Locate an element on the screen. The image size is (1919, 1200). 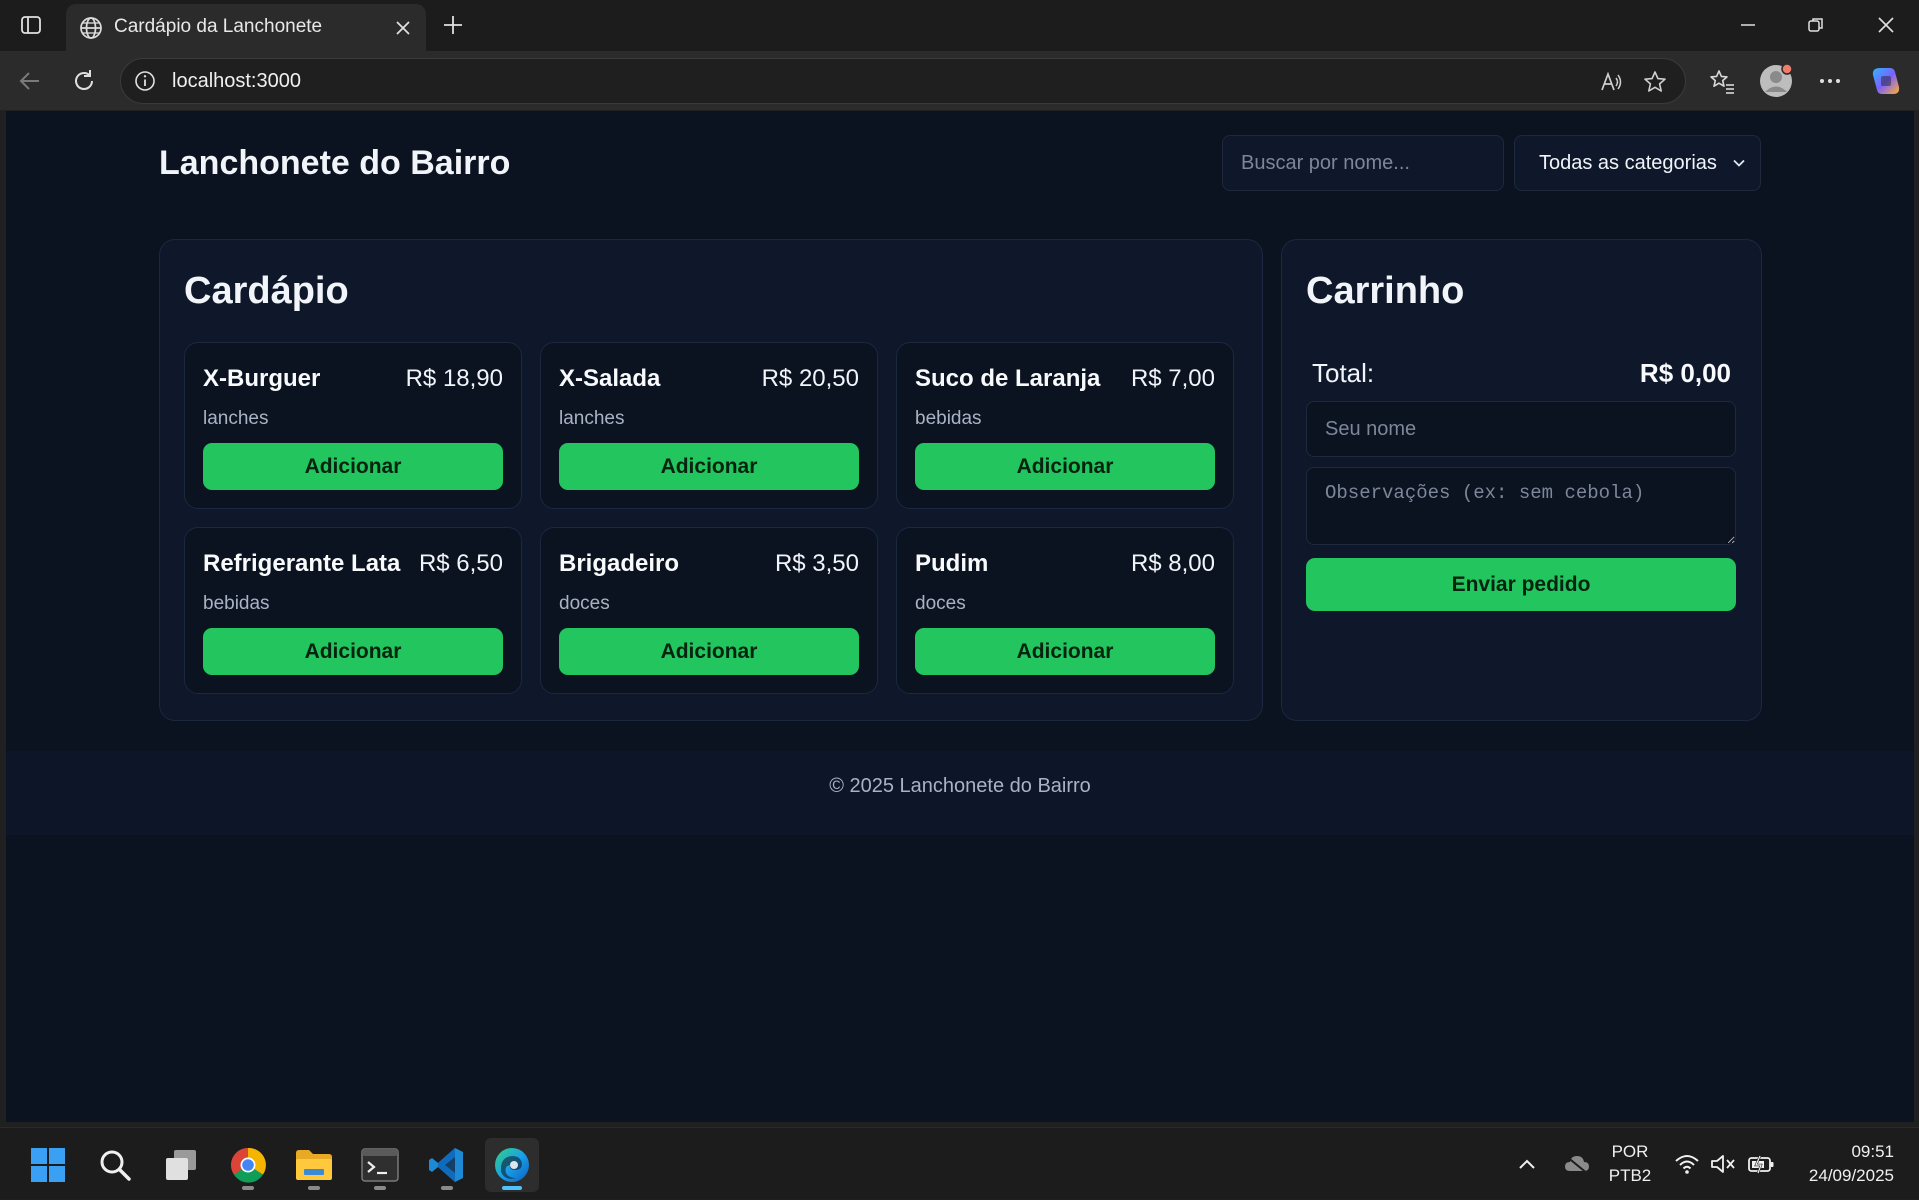
category-select: Todas as categorias is located at coordinates (1637, 163).